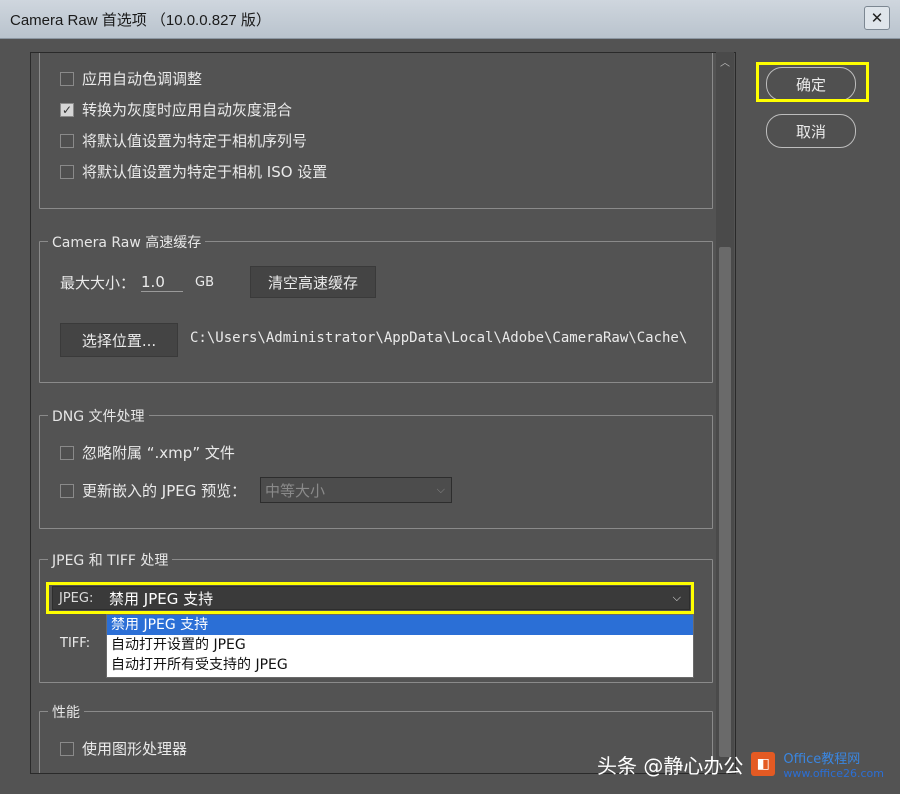 This screenshot has width=900, height=794. What do you see at coordinates (66, 712) in the screenshot?
I see `performance-group-title: 性能` at bounding box center [66, 712].